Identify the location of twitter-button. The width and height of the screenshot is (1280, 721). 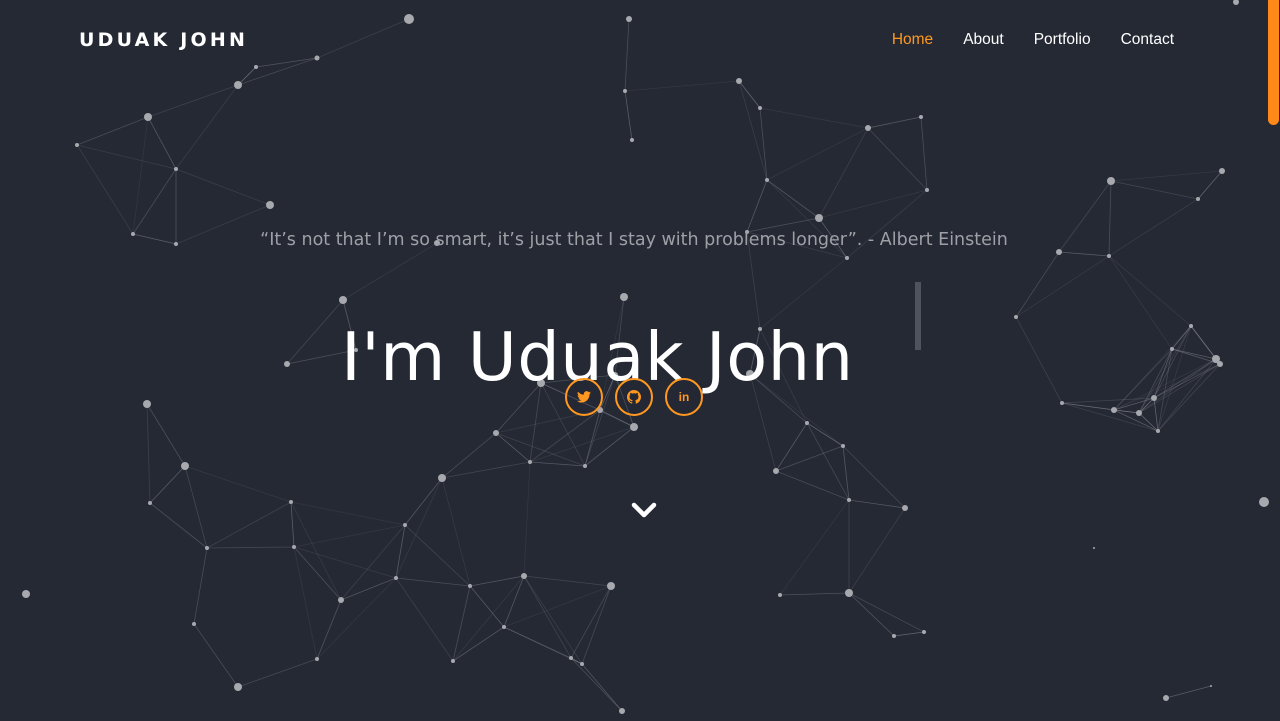
(584, 397).